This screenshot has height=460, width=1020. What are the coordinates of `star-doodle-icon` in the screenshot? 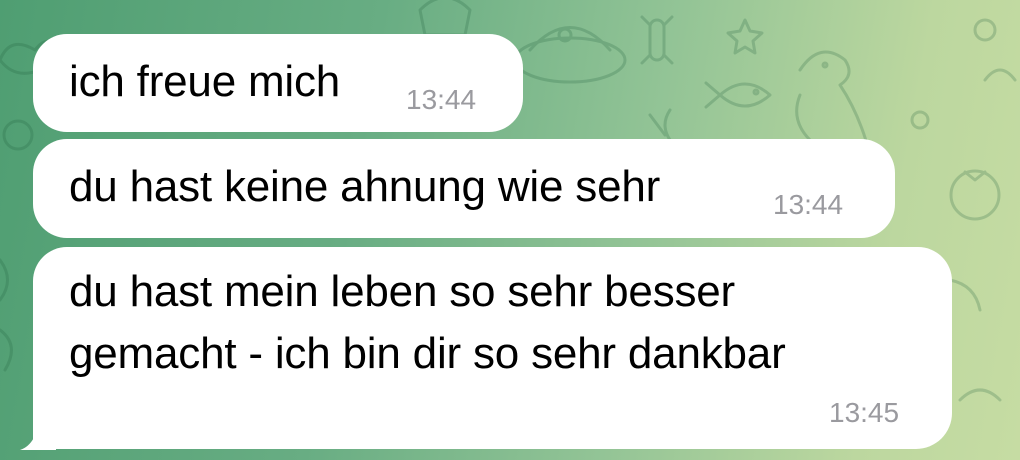 It's located at (745, 36).